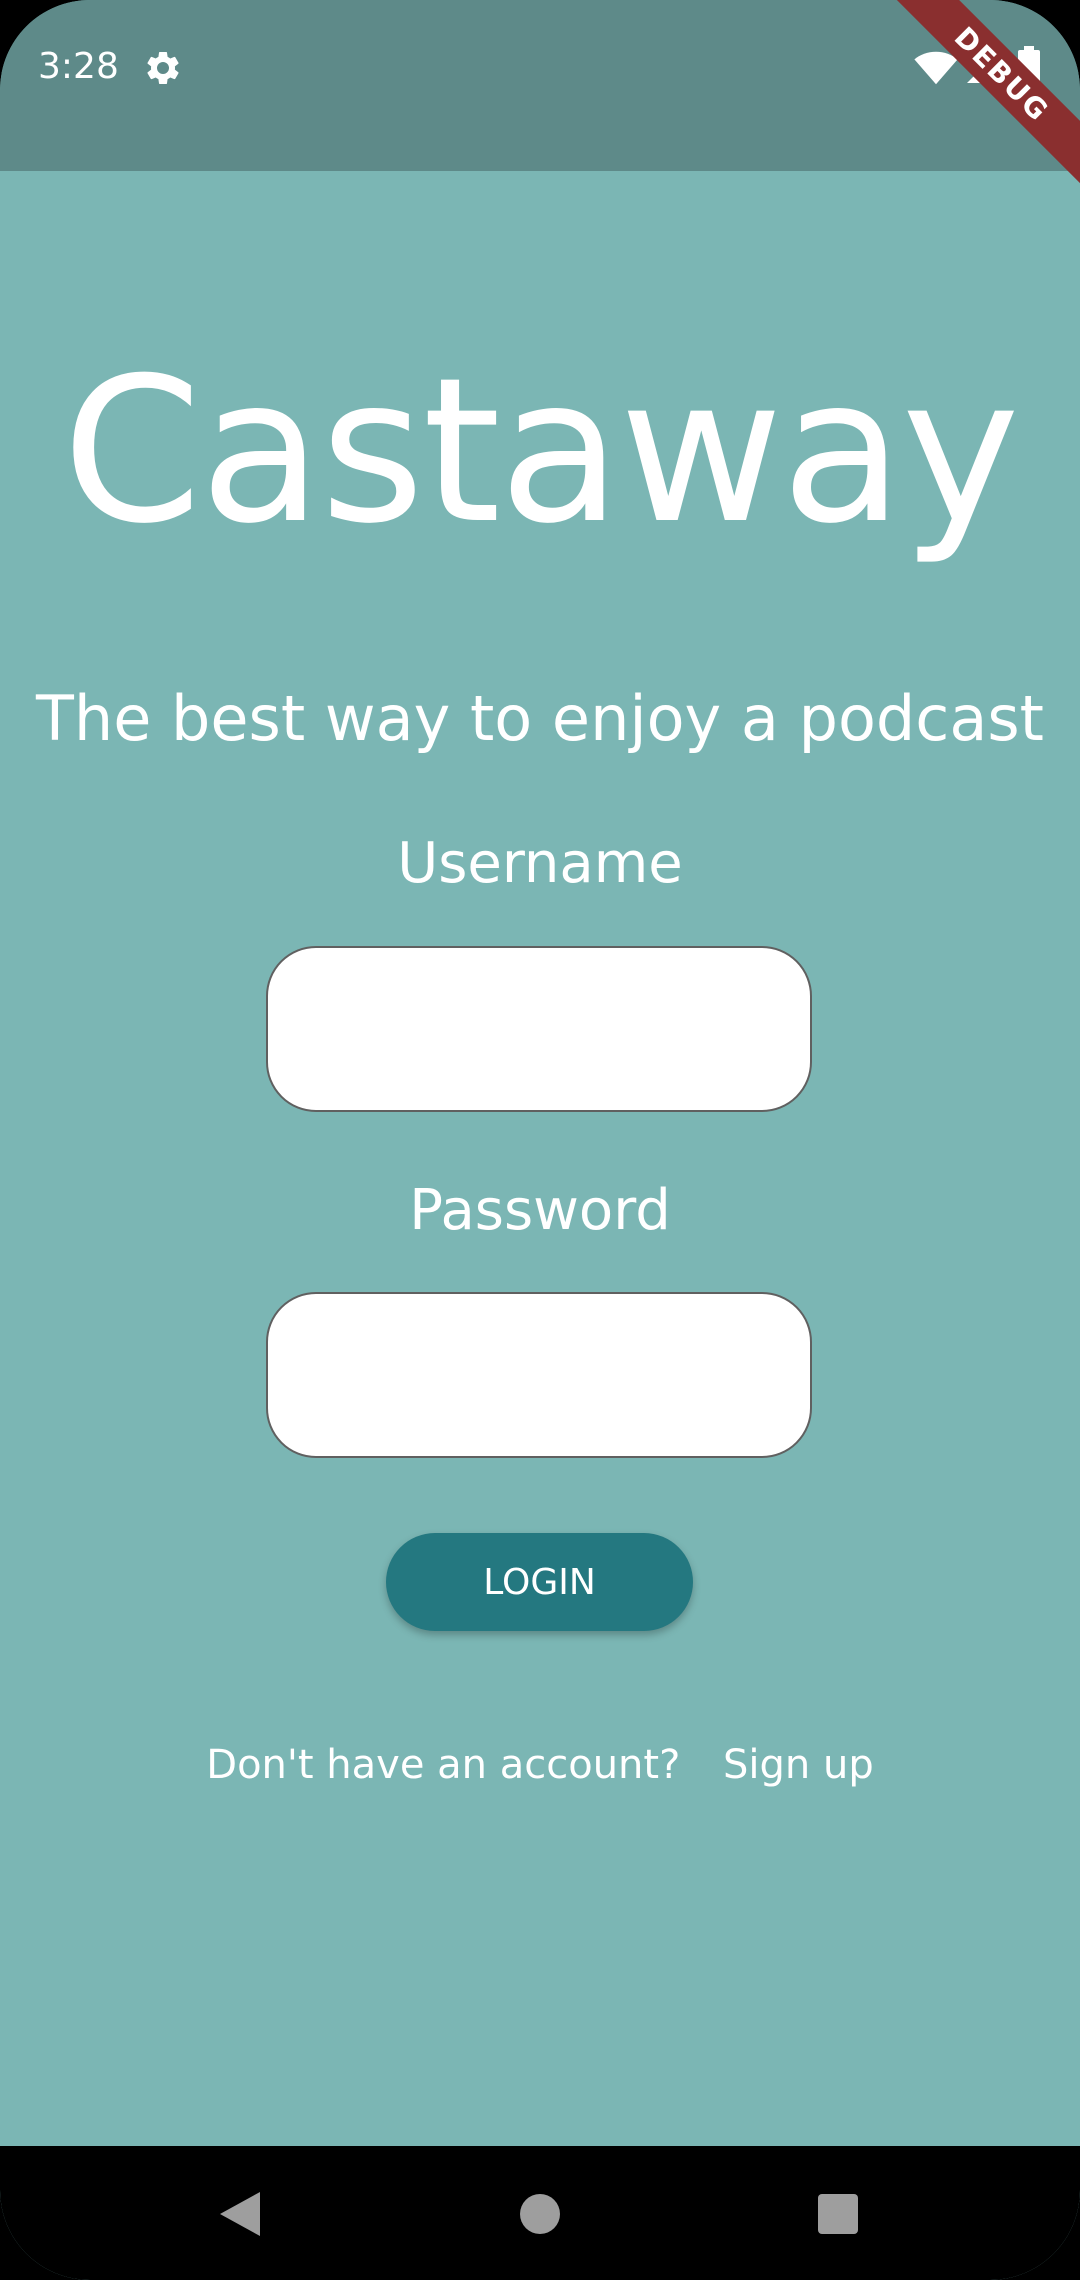 This screenshot has width=1080, height=2280. I want to click on home-icon, so click(540, 2214).